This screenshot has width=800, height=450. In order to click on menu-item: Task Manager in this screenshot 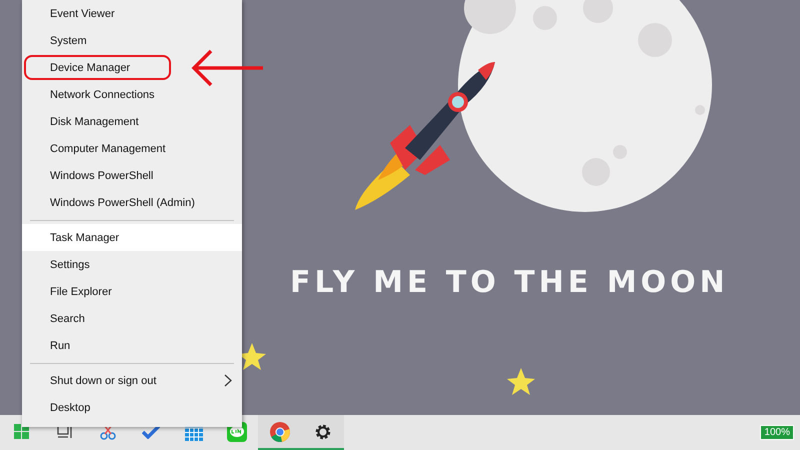, I will do `click(132, 237)`.